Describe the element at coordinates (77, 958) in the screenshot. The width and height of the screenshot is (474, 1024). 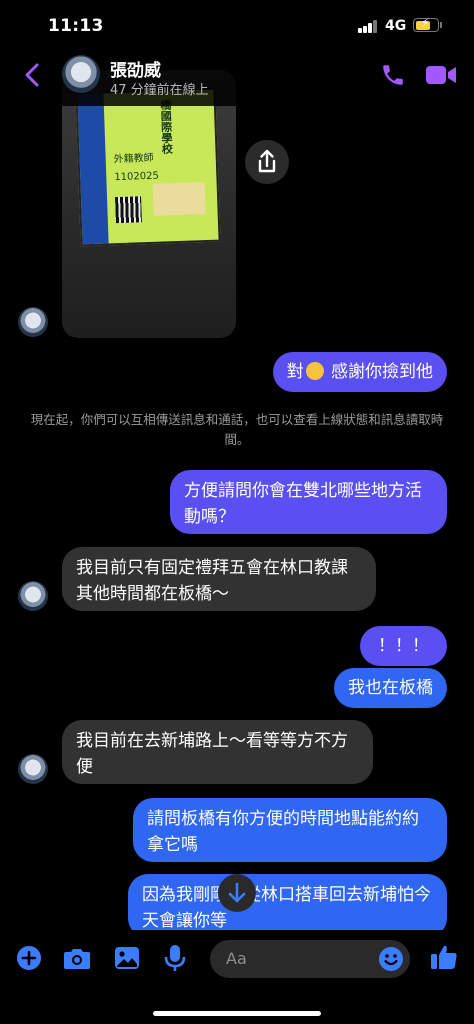
I see `camera-icon` at that location.